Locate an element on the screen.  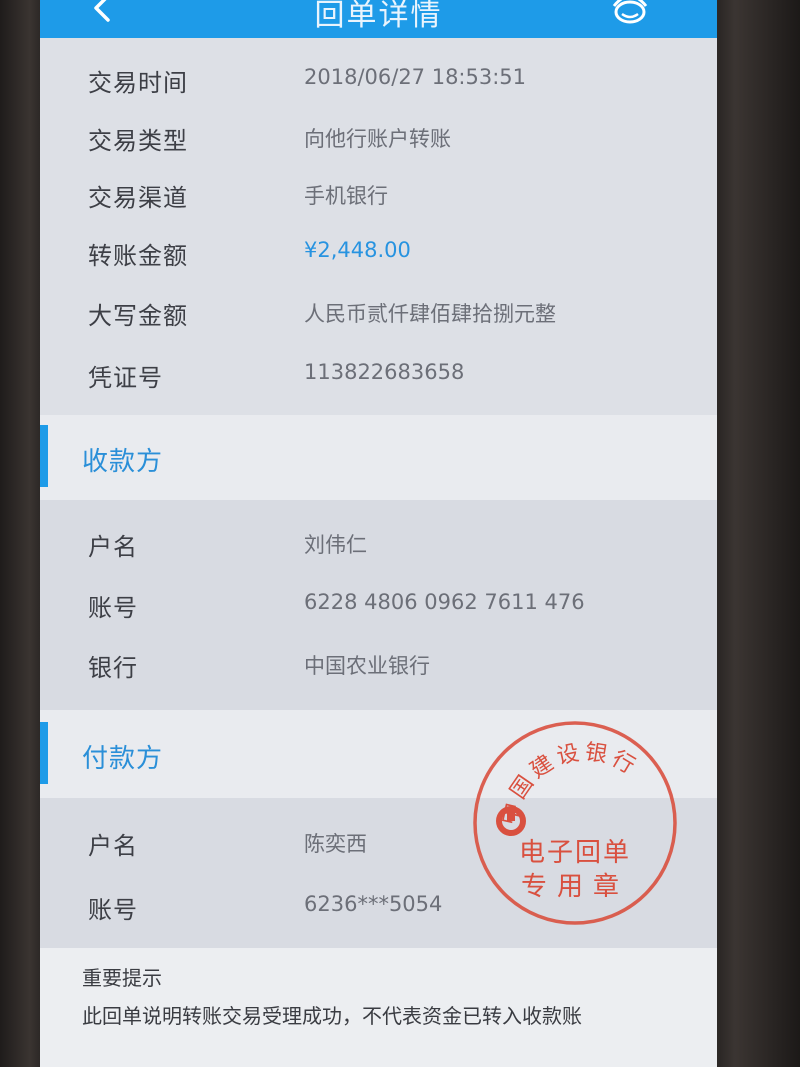
customer-service-icon is located at coordinates (630, 14).